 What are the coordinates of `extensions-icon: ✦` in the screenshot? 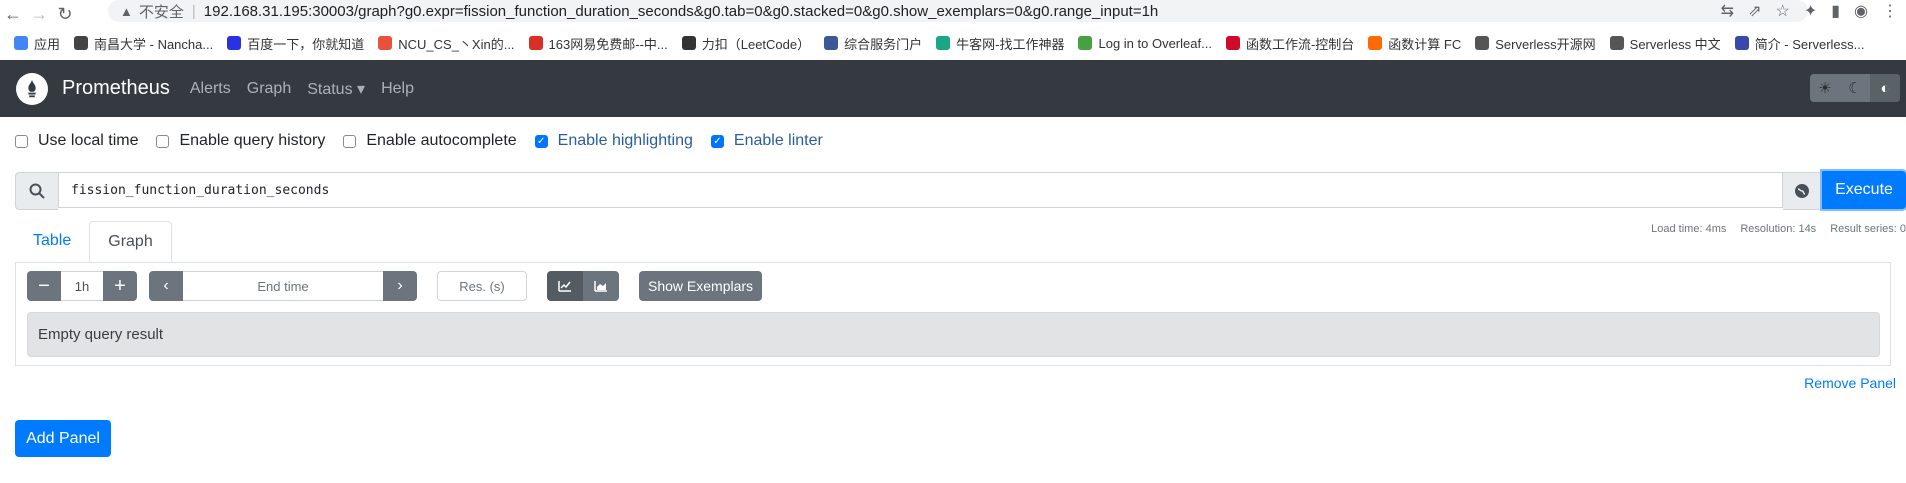 It's located at (1810, 11).